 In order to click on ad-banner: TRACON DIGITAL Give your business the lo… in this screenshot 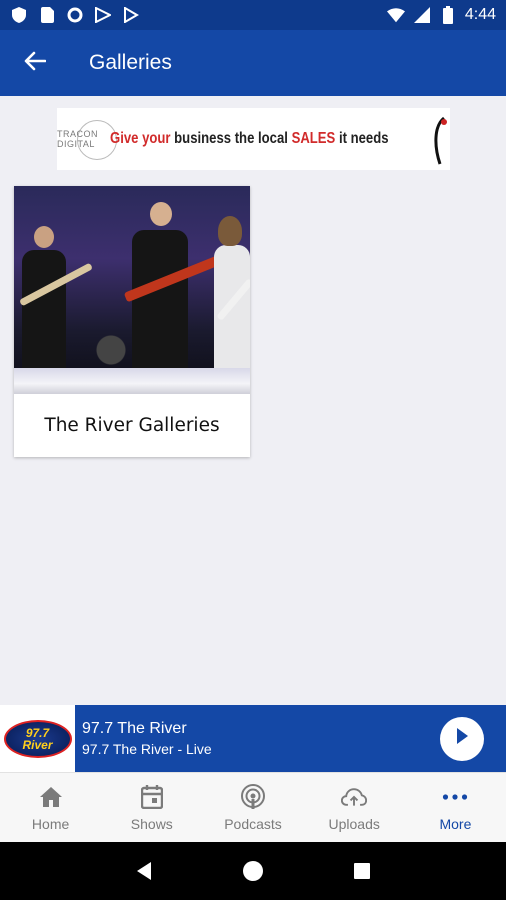, I will do `click(253, 139)`.